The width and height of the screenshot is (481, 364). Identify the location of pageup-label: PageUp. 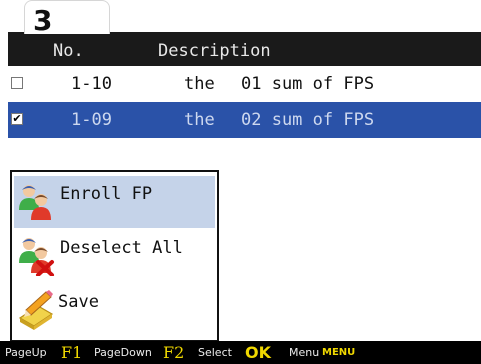
(26, 352).